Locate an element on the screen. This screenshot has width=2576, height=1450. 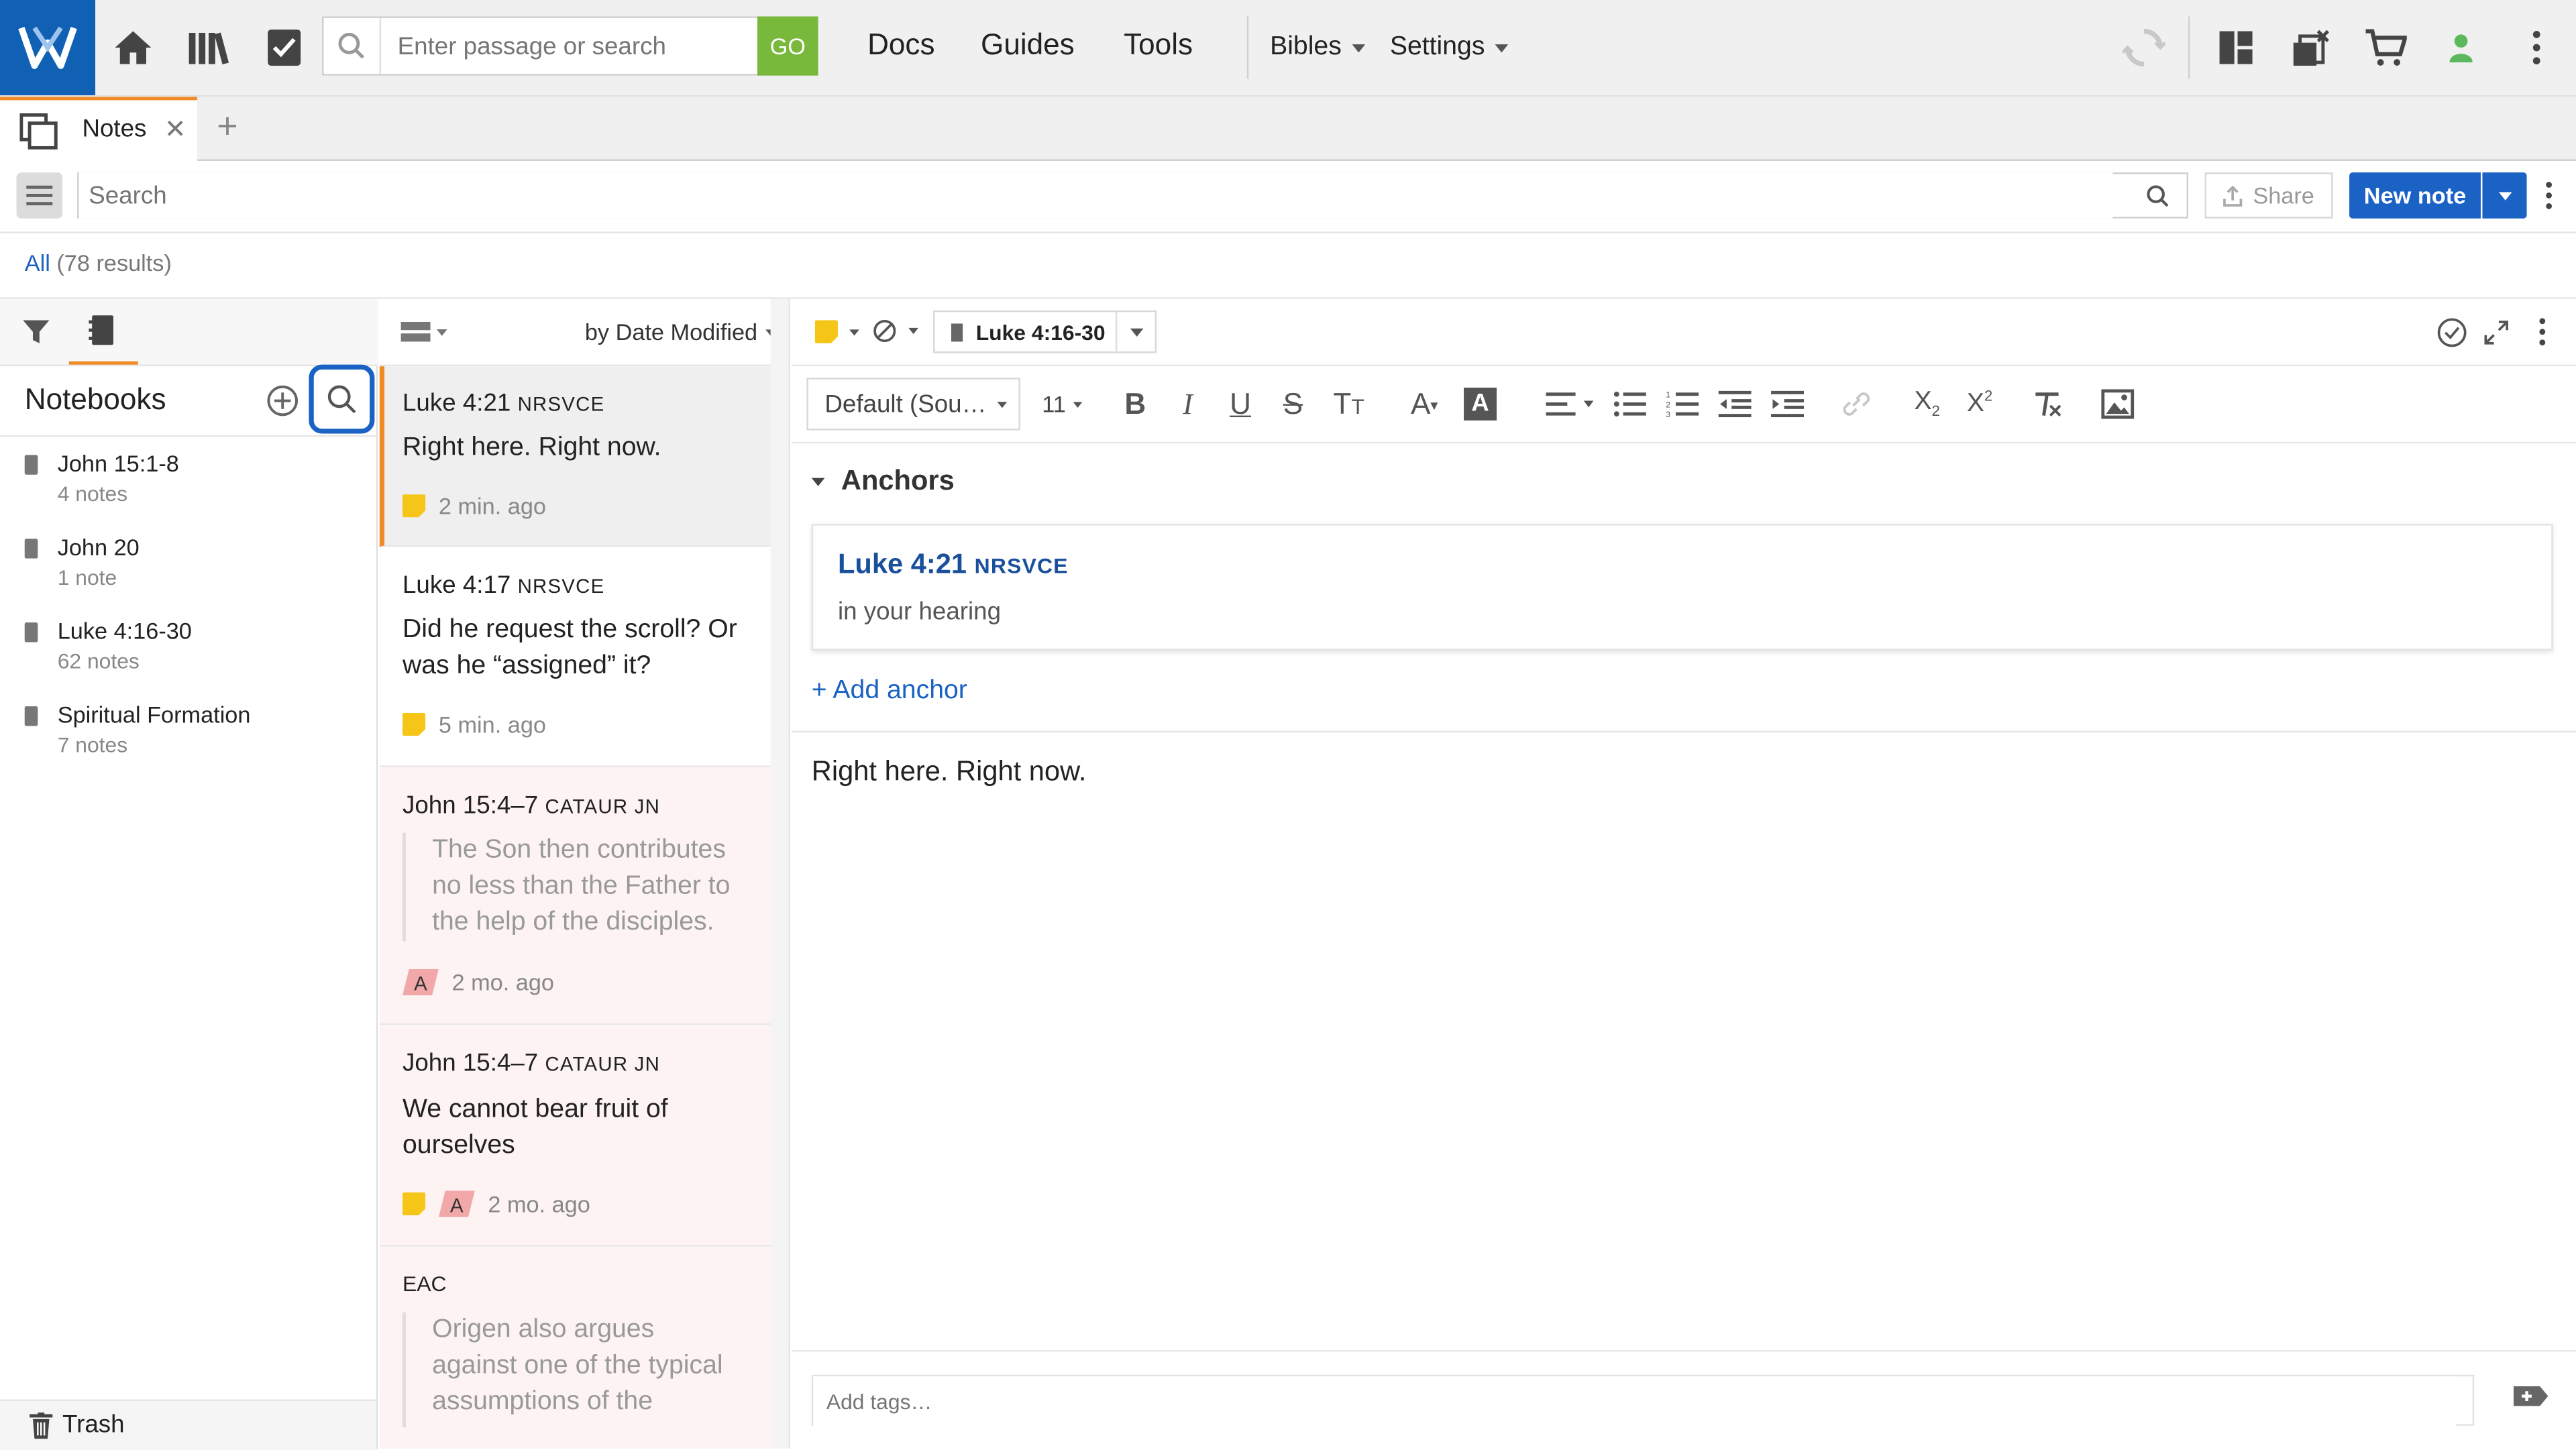
tab-strip is located at coordinates (1288, 129).